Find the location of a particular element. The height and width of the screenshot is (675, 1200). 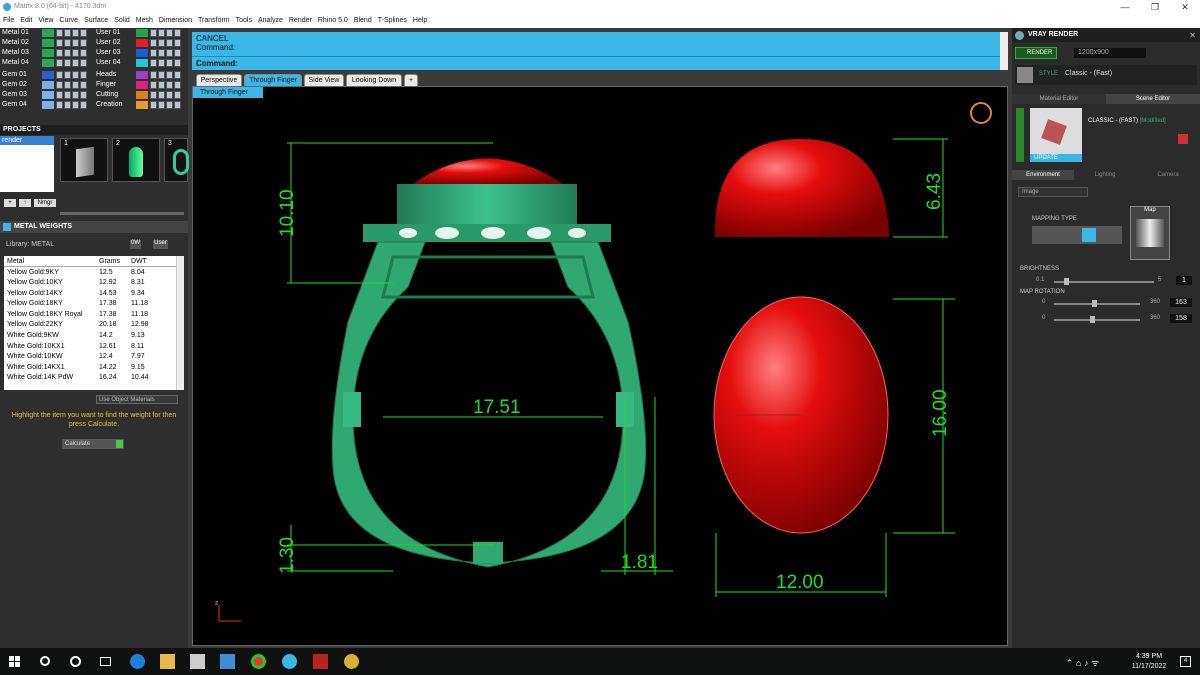

resolution-field: 1200x900 is located at coordinates (1110, 53).